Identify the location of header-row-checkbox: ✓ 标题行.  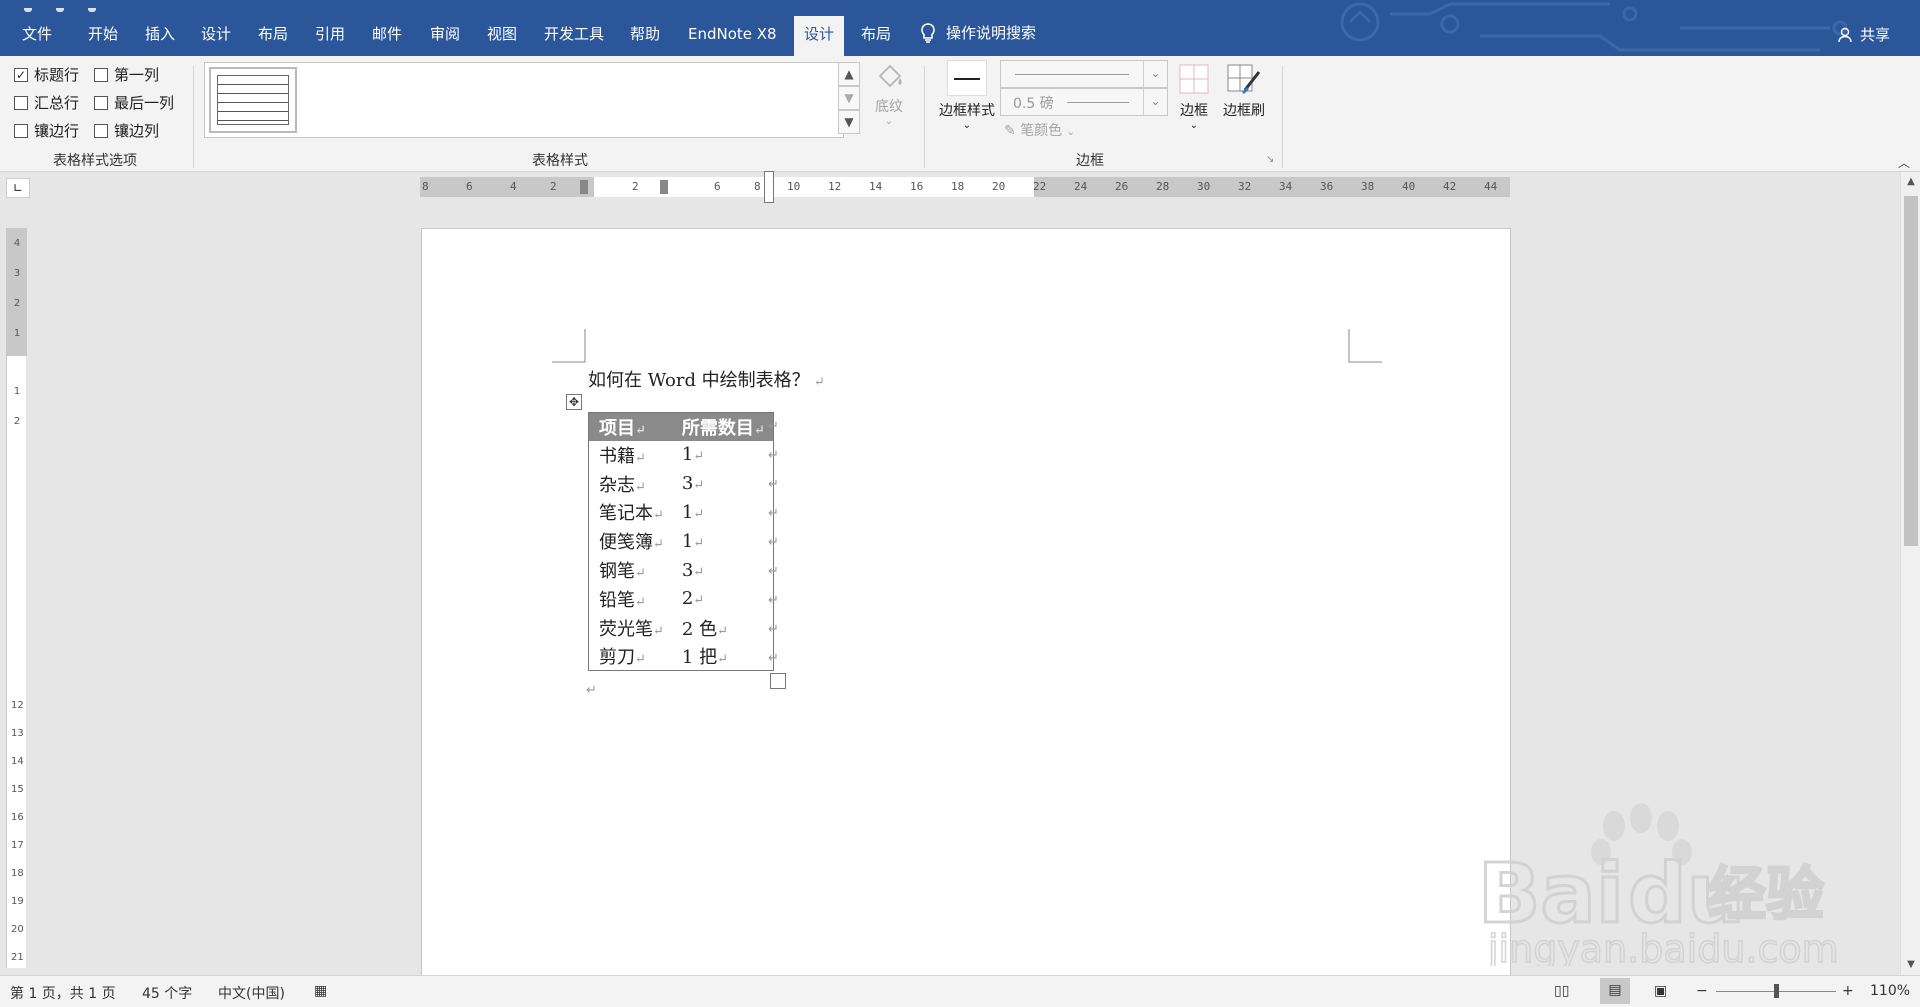
(46, 74).